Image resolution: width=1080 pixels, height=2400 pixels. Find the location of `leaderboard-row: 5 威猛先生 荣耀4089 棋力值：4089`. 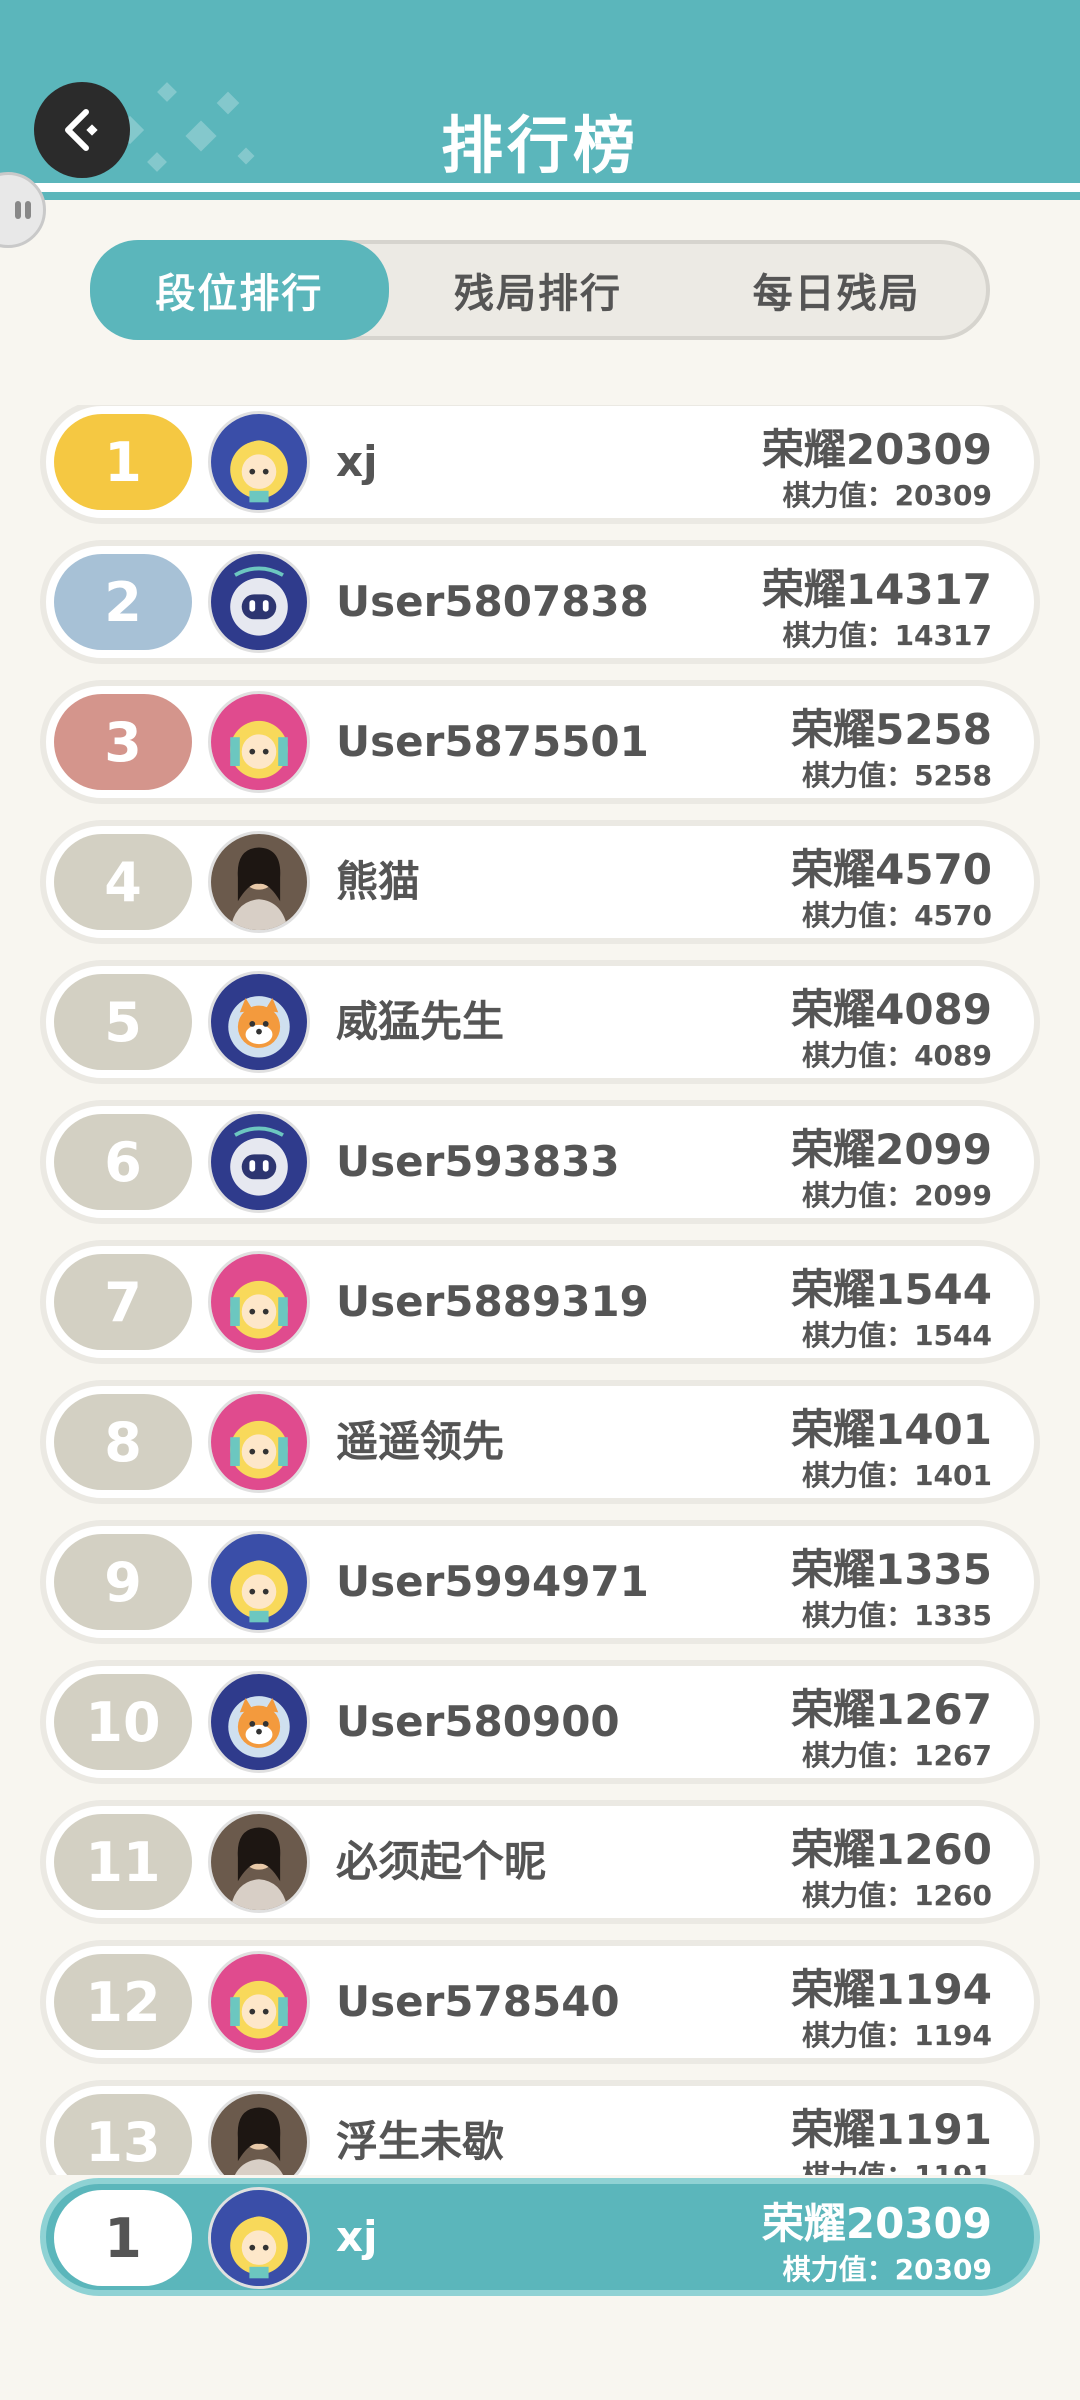

leaderboard-row: 5 威猛先生 荣耀4089 棋力值：4089 is located at coordinates (540, 1022).